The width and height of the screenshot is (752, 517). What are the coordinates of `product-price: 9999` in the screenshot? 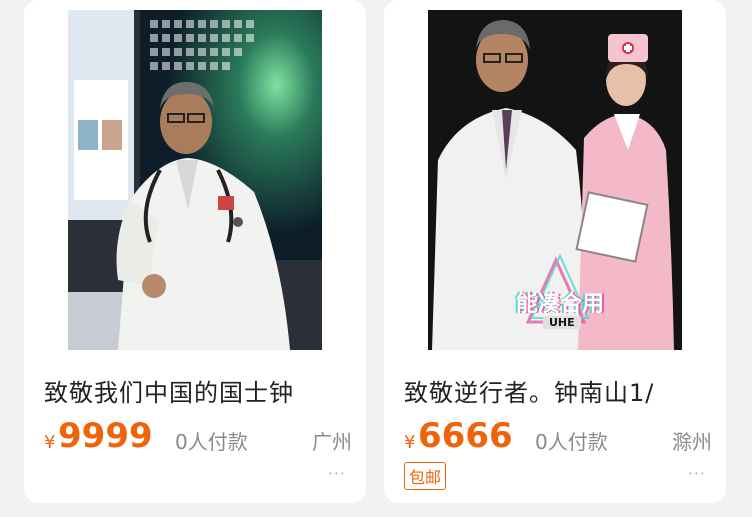 It's located at (105, 436).